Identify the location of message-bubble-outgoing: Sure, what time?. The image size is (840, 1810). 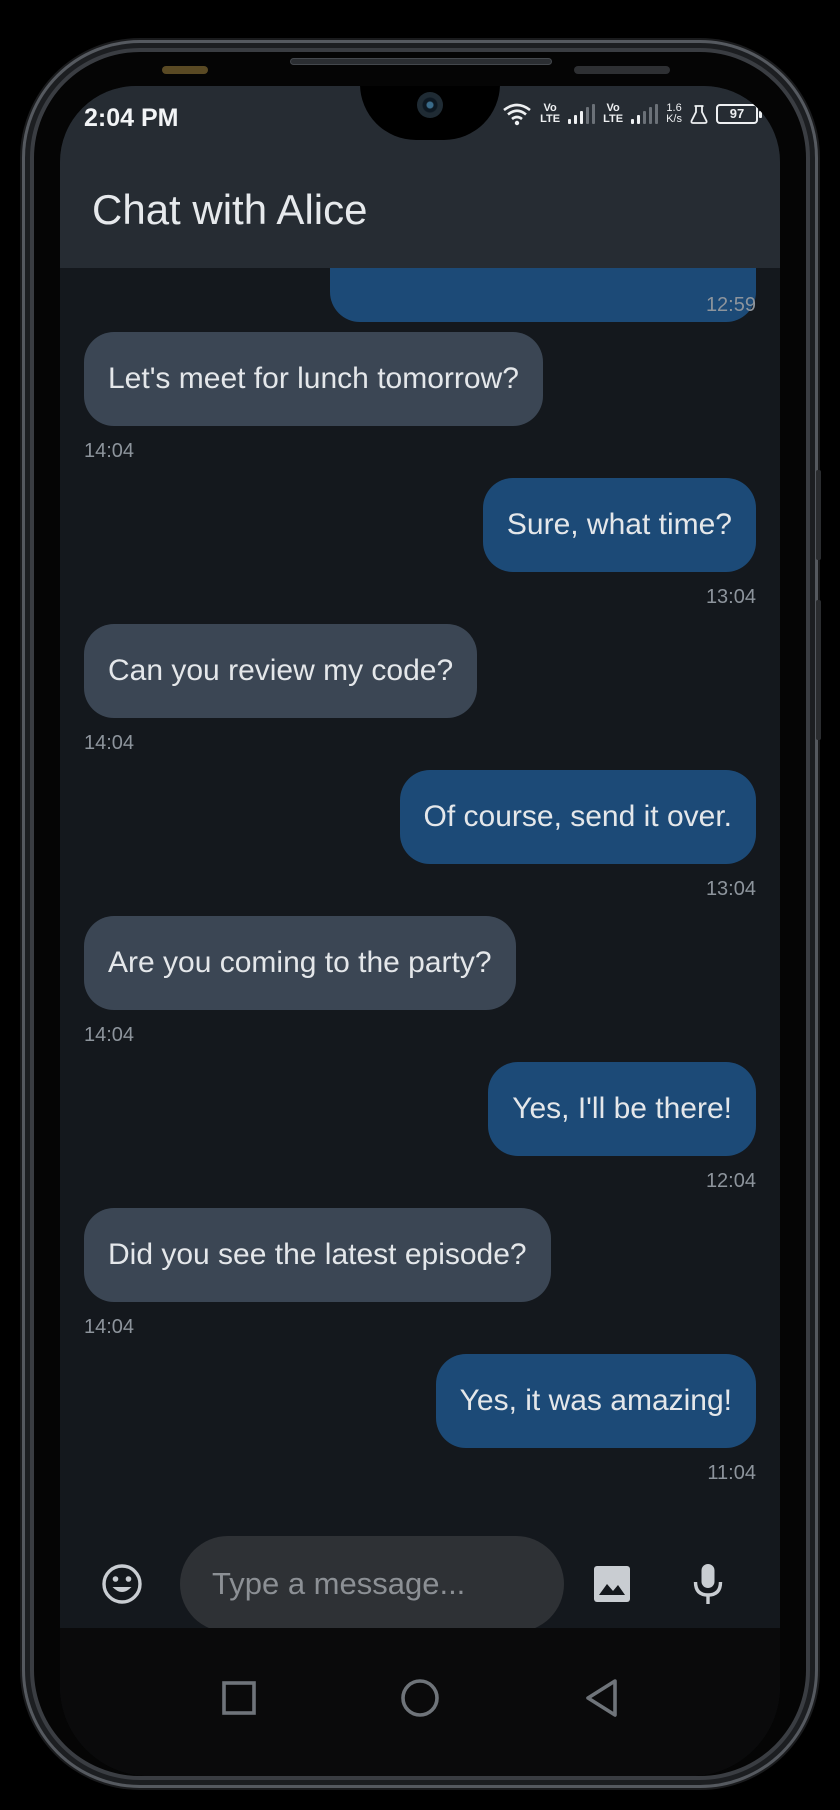
(619, 525).